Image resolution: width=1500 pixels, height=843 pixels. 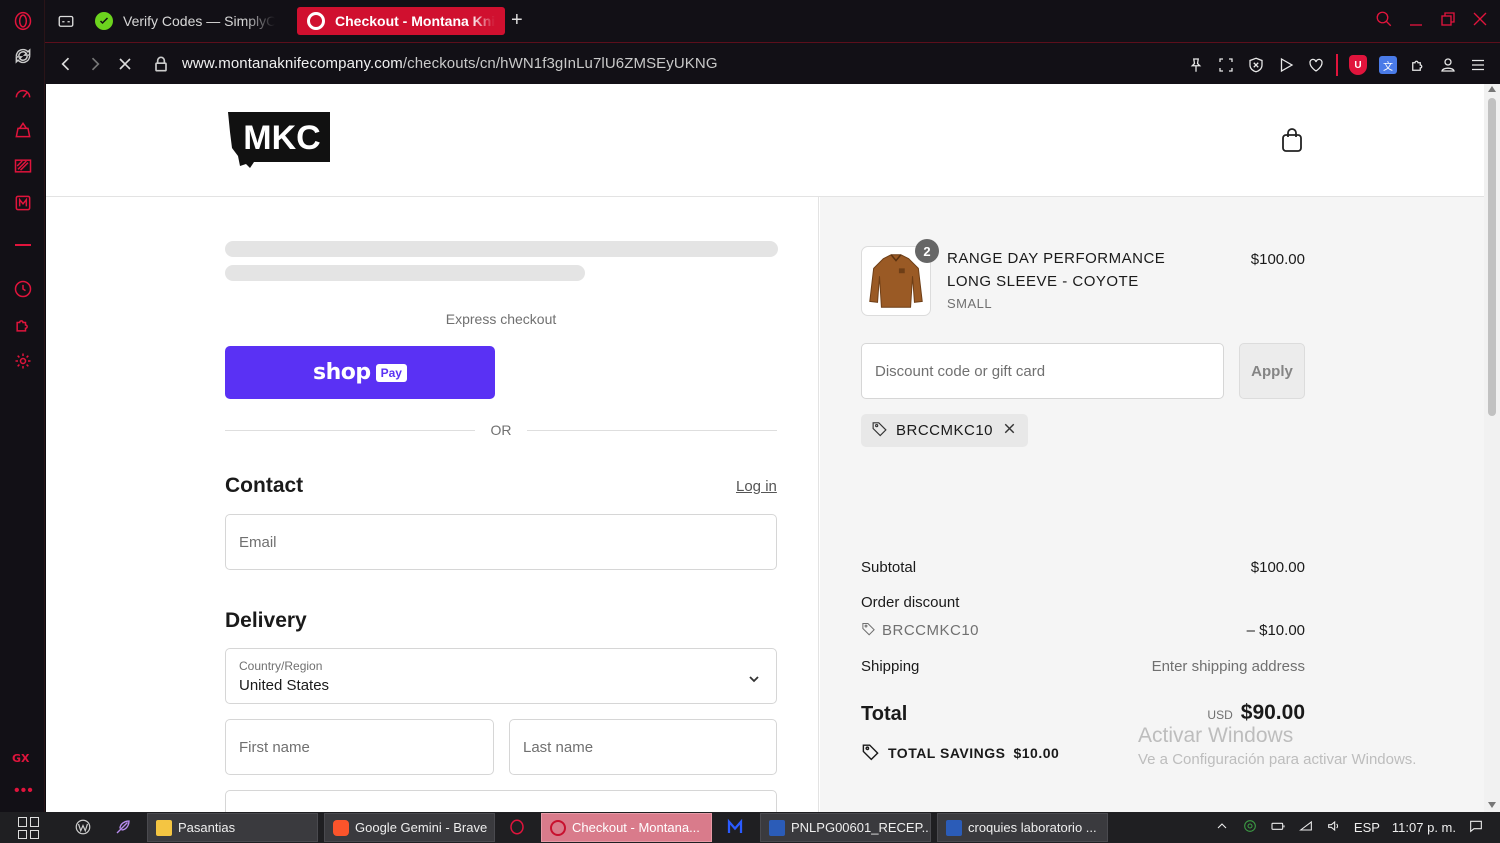 I want to click on restore-icon, so click(x=1448, y=21).